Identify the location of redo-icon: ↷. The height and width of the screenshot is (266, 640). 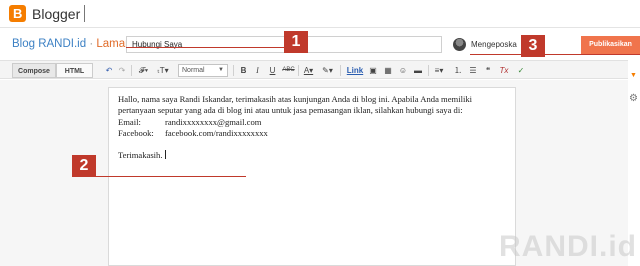
(122, 70).